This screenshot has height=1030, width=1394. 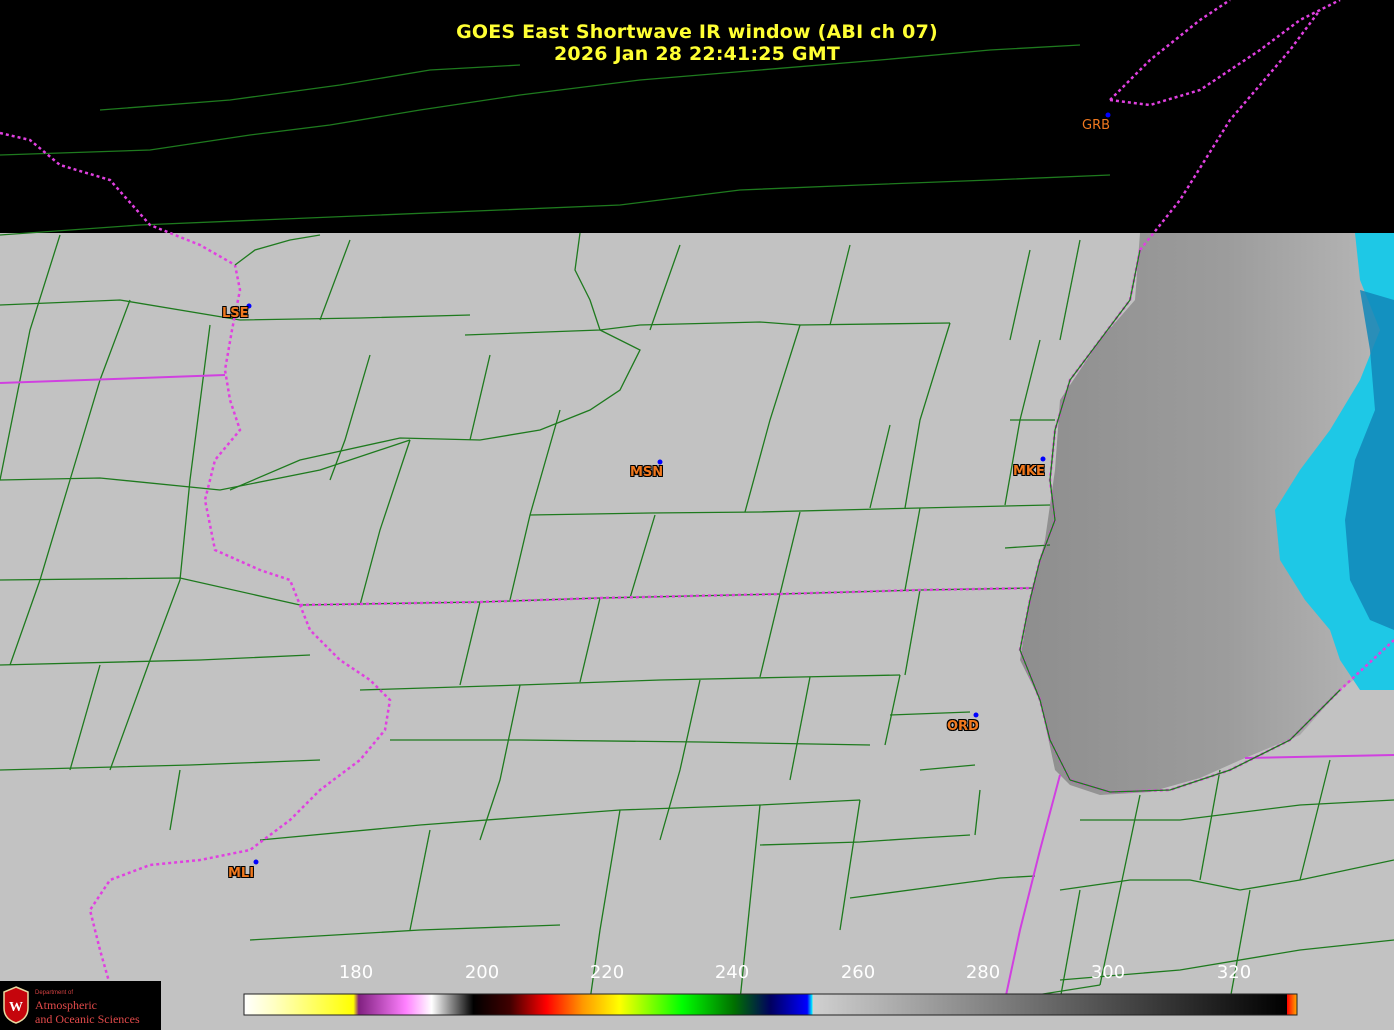 I want to click on colorbar-tick-300: 300, so click(x=1108, y=972).